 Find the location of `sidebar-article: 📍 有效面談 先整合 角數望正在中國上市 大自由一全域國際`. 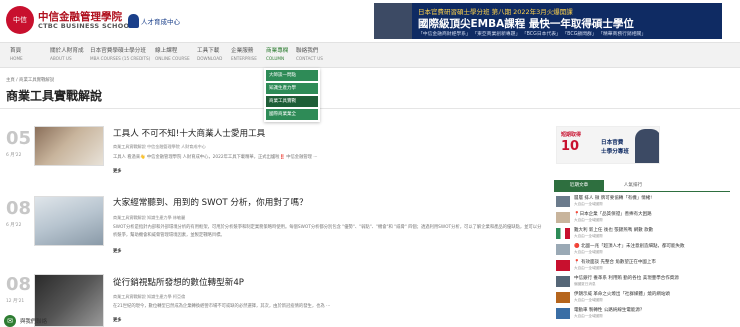

sidebar-article: 📍 有效面談 先整合 角數望正在中國上市 大自由一全域國際 is located at coordinates (642, 266).